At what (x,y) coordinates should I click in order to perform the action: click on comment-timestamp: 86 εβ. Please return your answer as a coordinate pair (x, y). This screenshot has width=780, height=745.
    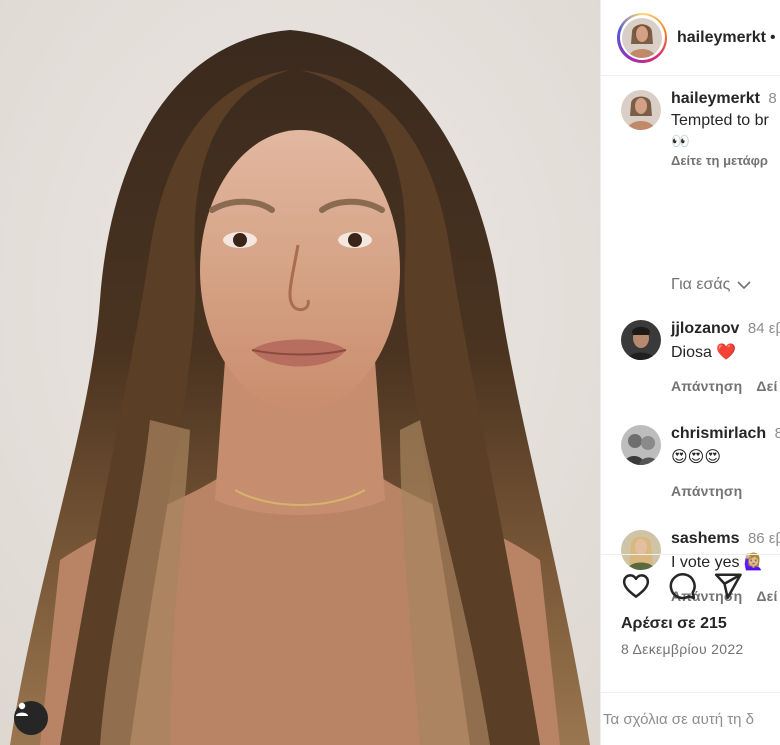
    Looking at the image, I should click on (763, 538).